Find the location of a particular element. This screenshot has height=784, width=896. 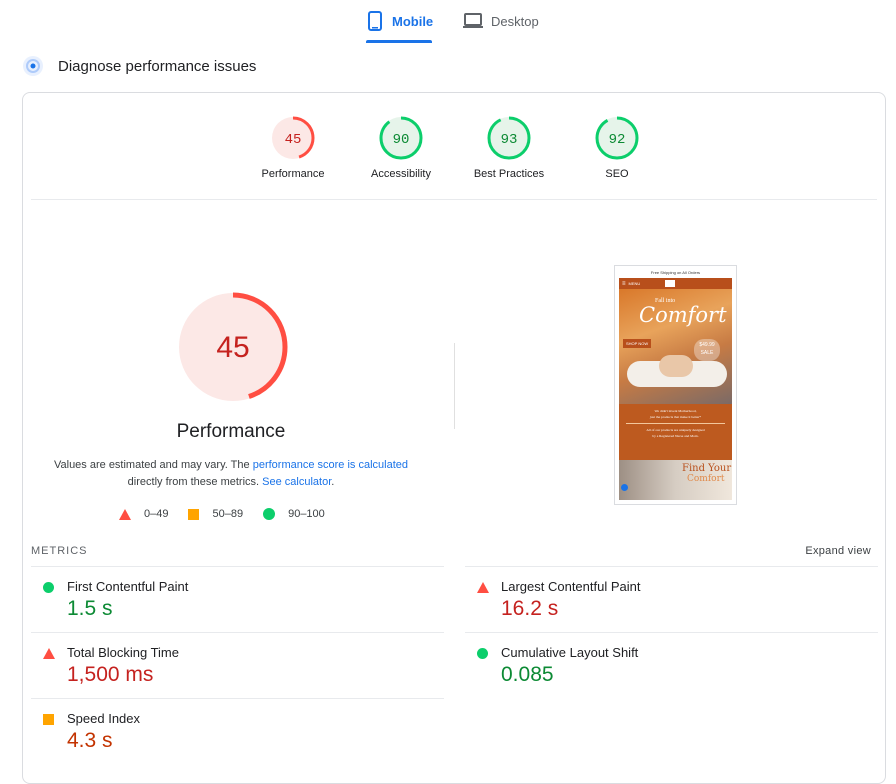

tab-mobile: Mobile is located at coordinates (399, 21).